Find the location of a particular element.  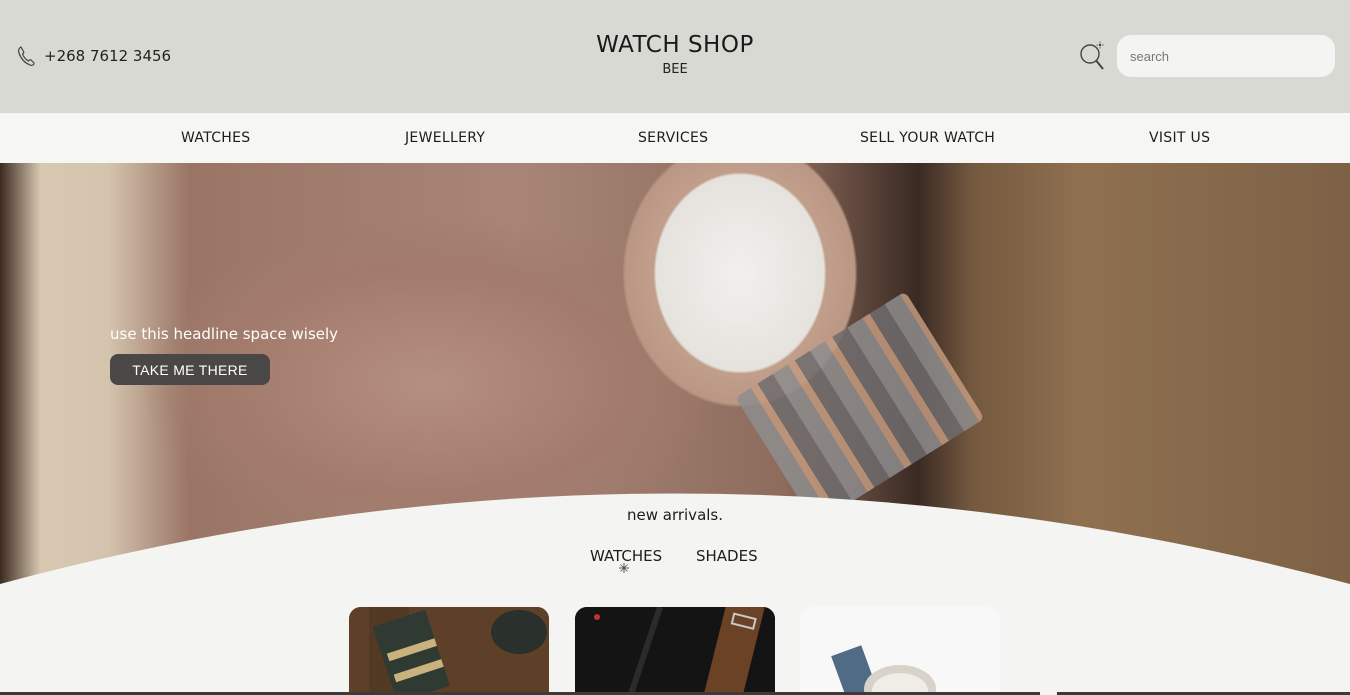

search-icon is located at coordinates (1092, 56).